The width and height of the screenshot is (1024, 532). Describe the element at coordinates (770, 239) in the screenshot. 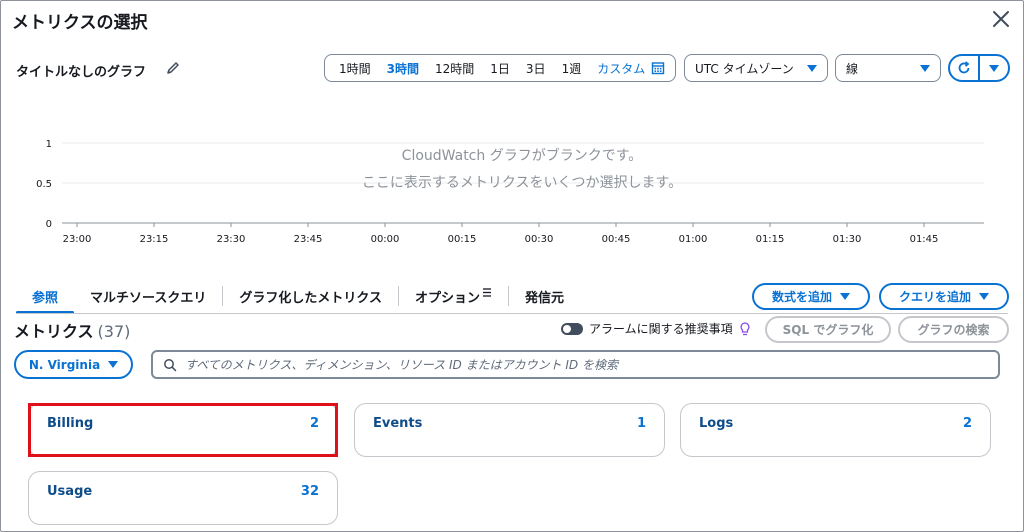

I see `chart-x-tick-label: 01:15` at that location.